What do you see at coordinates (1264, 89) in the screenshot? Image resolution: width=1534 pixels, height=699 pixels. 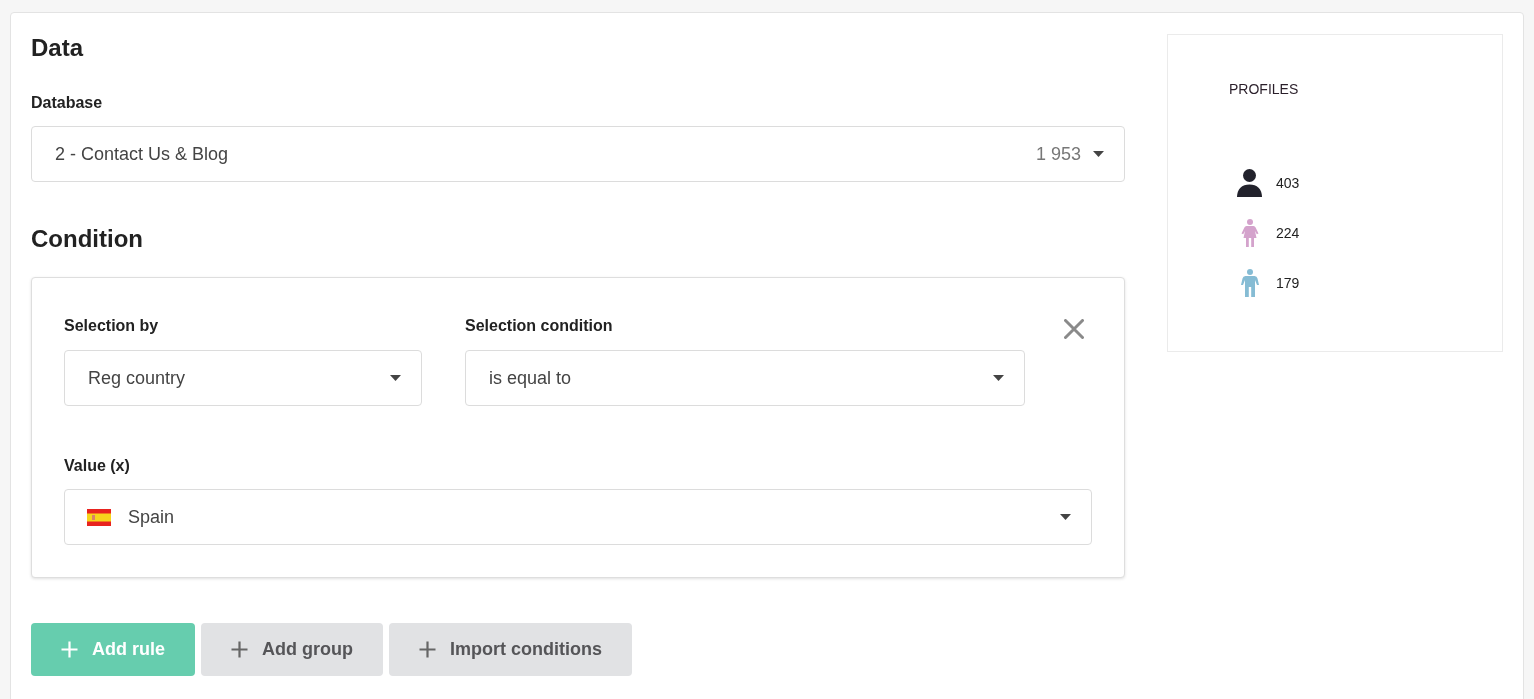 I see `panel-title: PROFILES` at bounding box center [1264, 89].